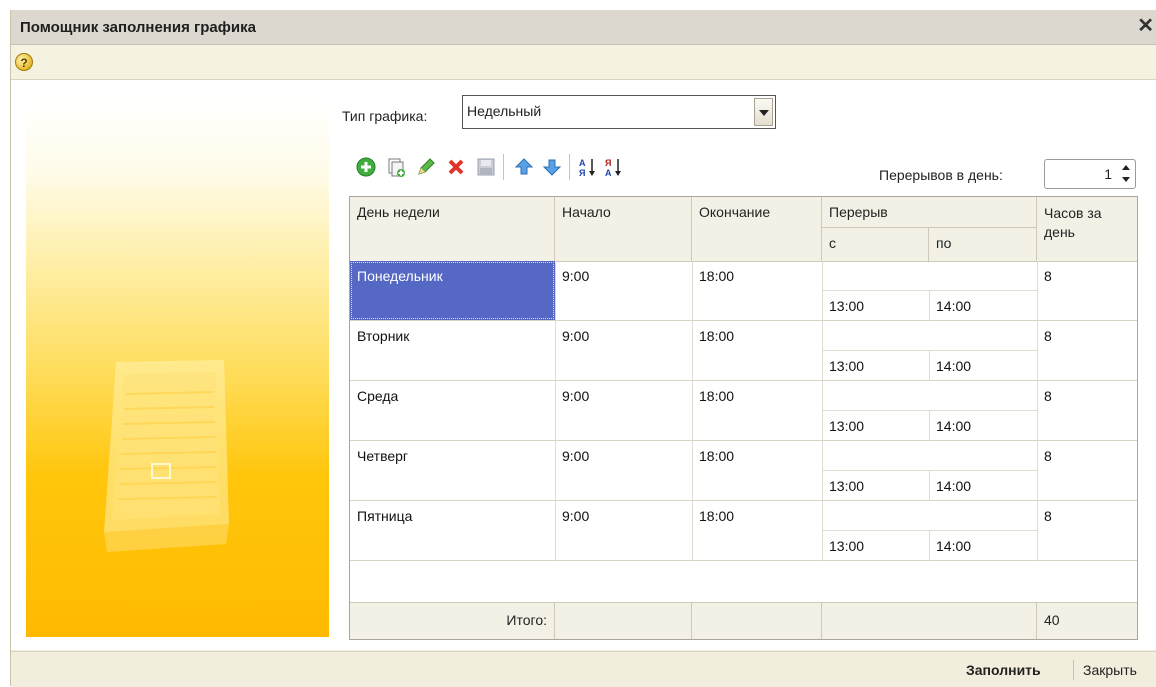  What do you see at coordinates (452, 470) in the screenshot?
I see `cell-day: Четверг` at bounding box center [452, 470].